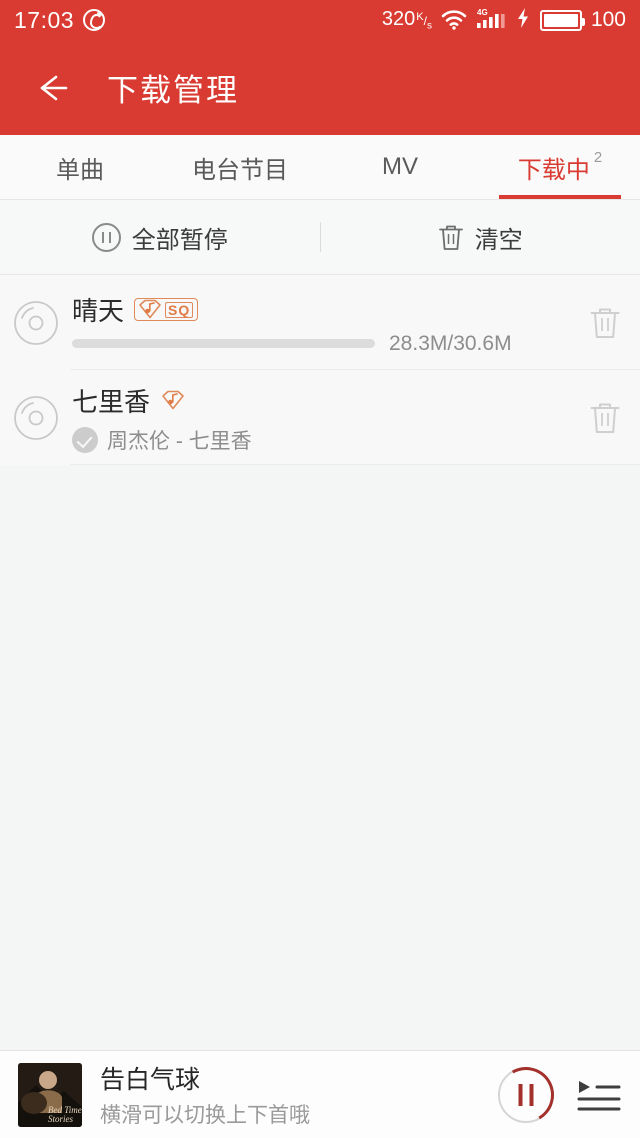 The height and width of the screenshot is (1138, 640). I want to click on charging-bolt-icon, so click(523, 20).